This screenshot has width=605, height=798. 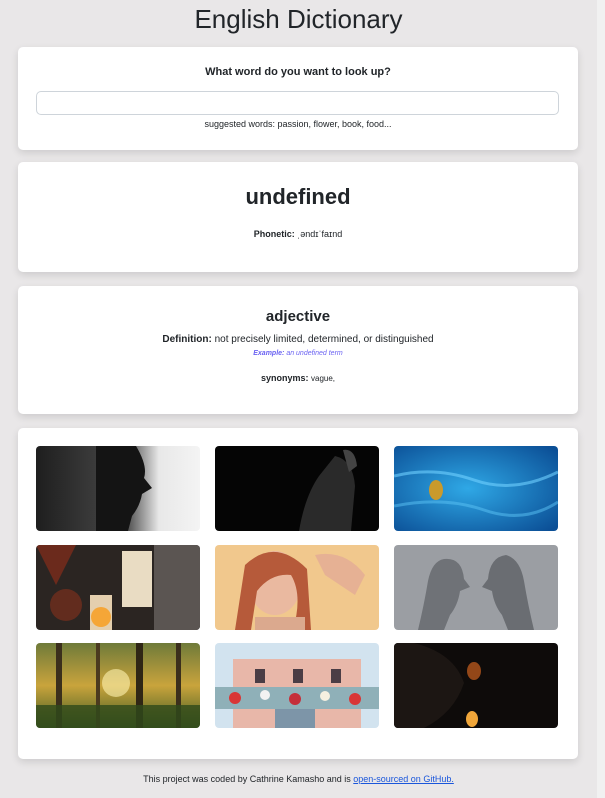 What do you see at coordinates (298, 316) in the screenshot?
I see `part-of-speech: adjective` at bounding box center [298, 316].